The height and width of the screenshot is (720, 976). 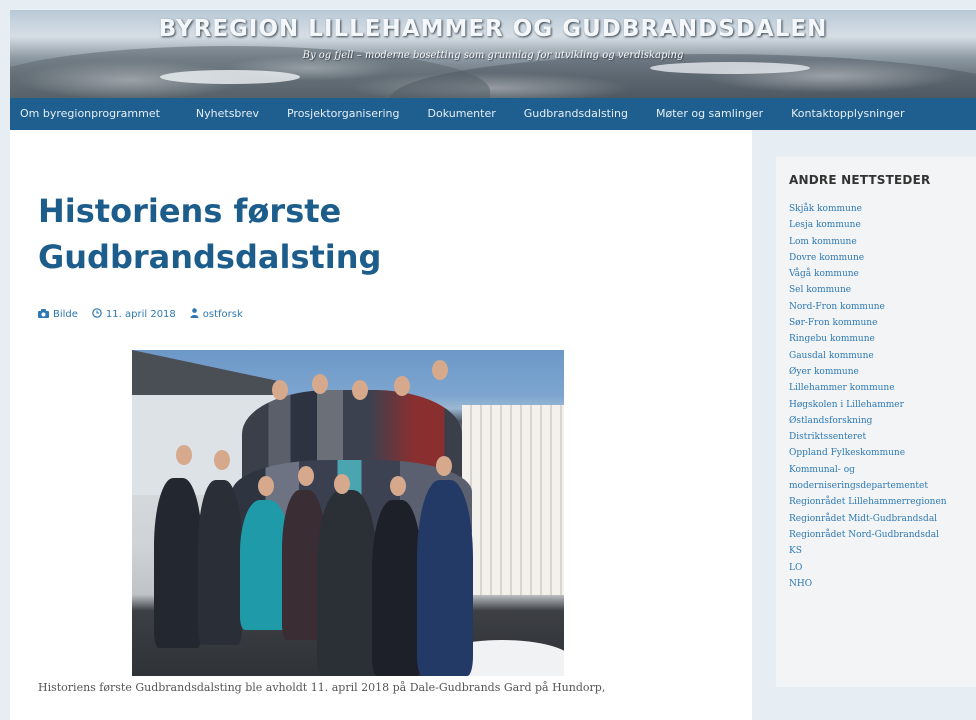 What do you see at coordinates (882, 421) in the screenshot?
I see `sidebar-link: Østlandsforskning` at bounding box center [882, 421].